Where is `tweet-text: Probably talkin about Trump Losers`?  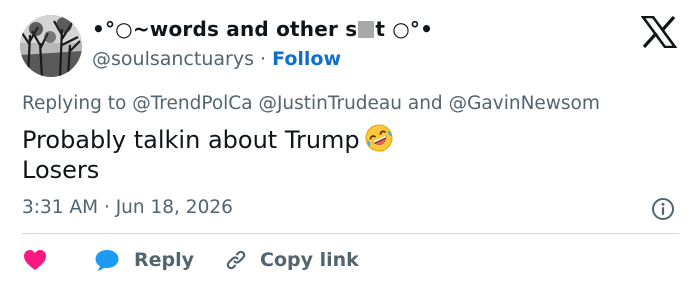
tweet-text: Probably talkin about Trump Losers is located at coordinates (208, 154).